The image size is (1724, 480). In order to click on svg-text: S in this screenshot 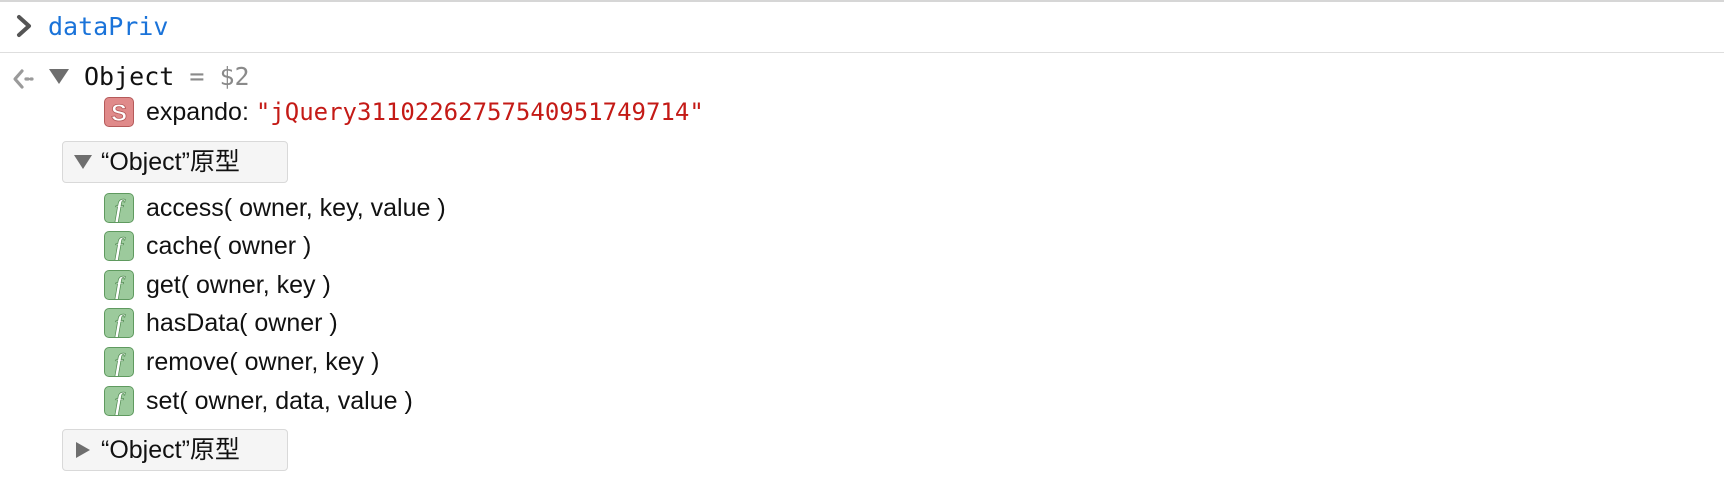, I will do `click(119, 113)`.